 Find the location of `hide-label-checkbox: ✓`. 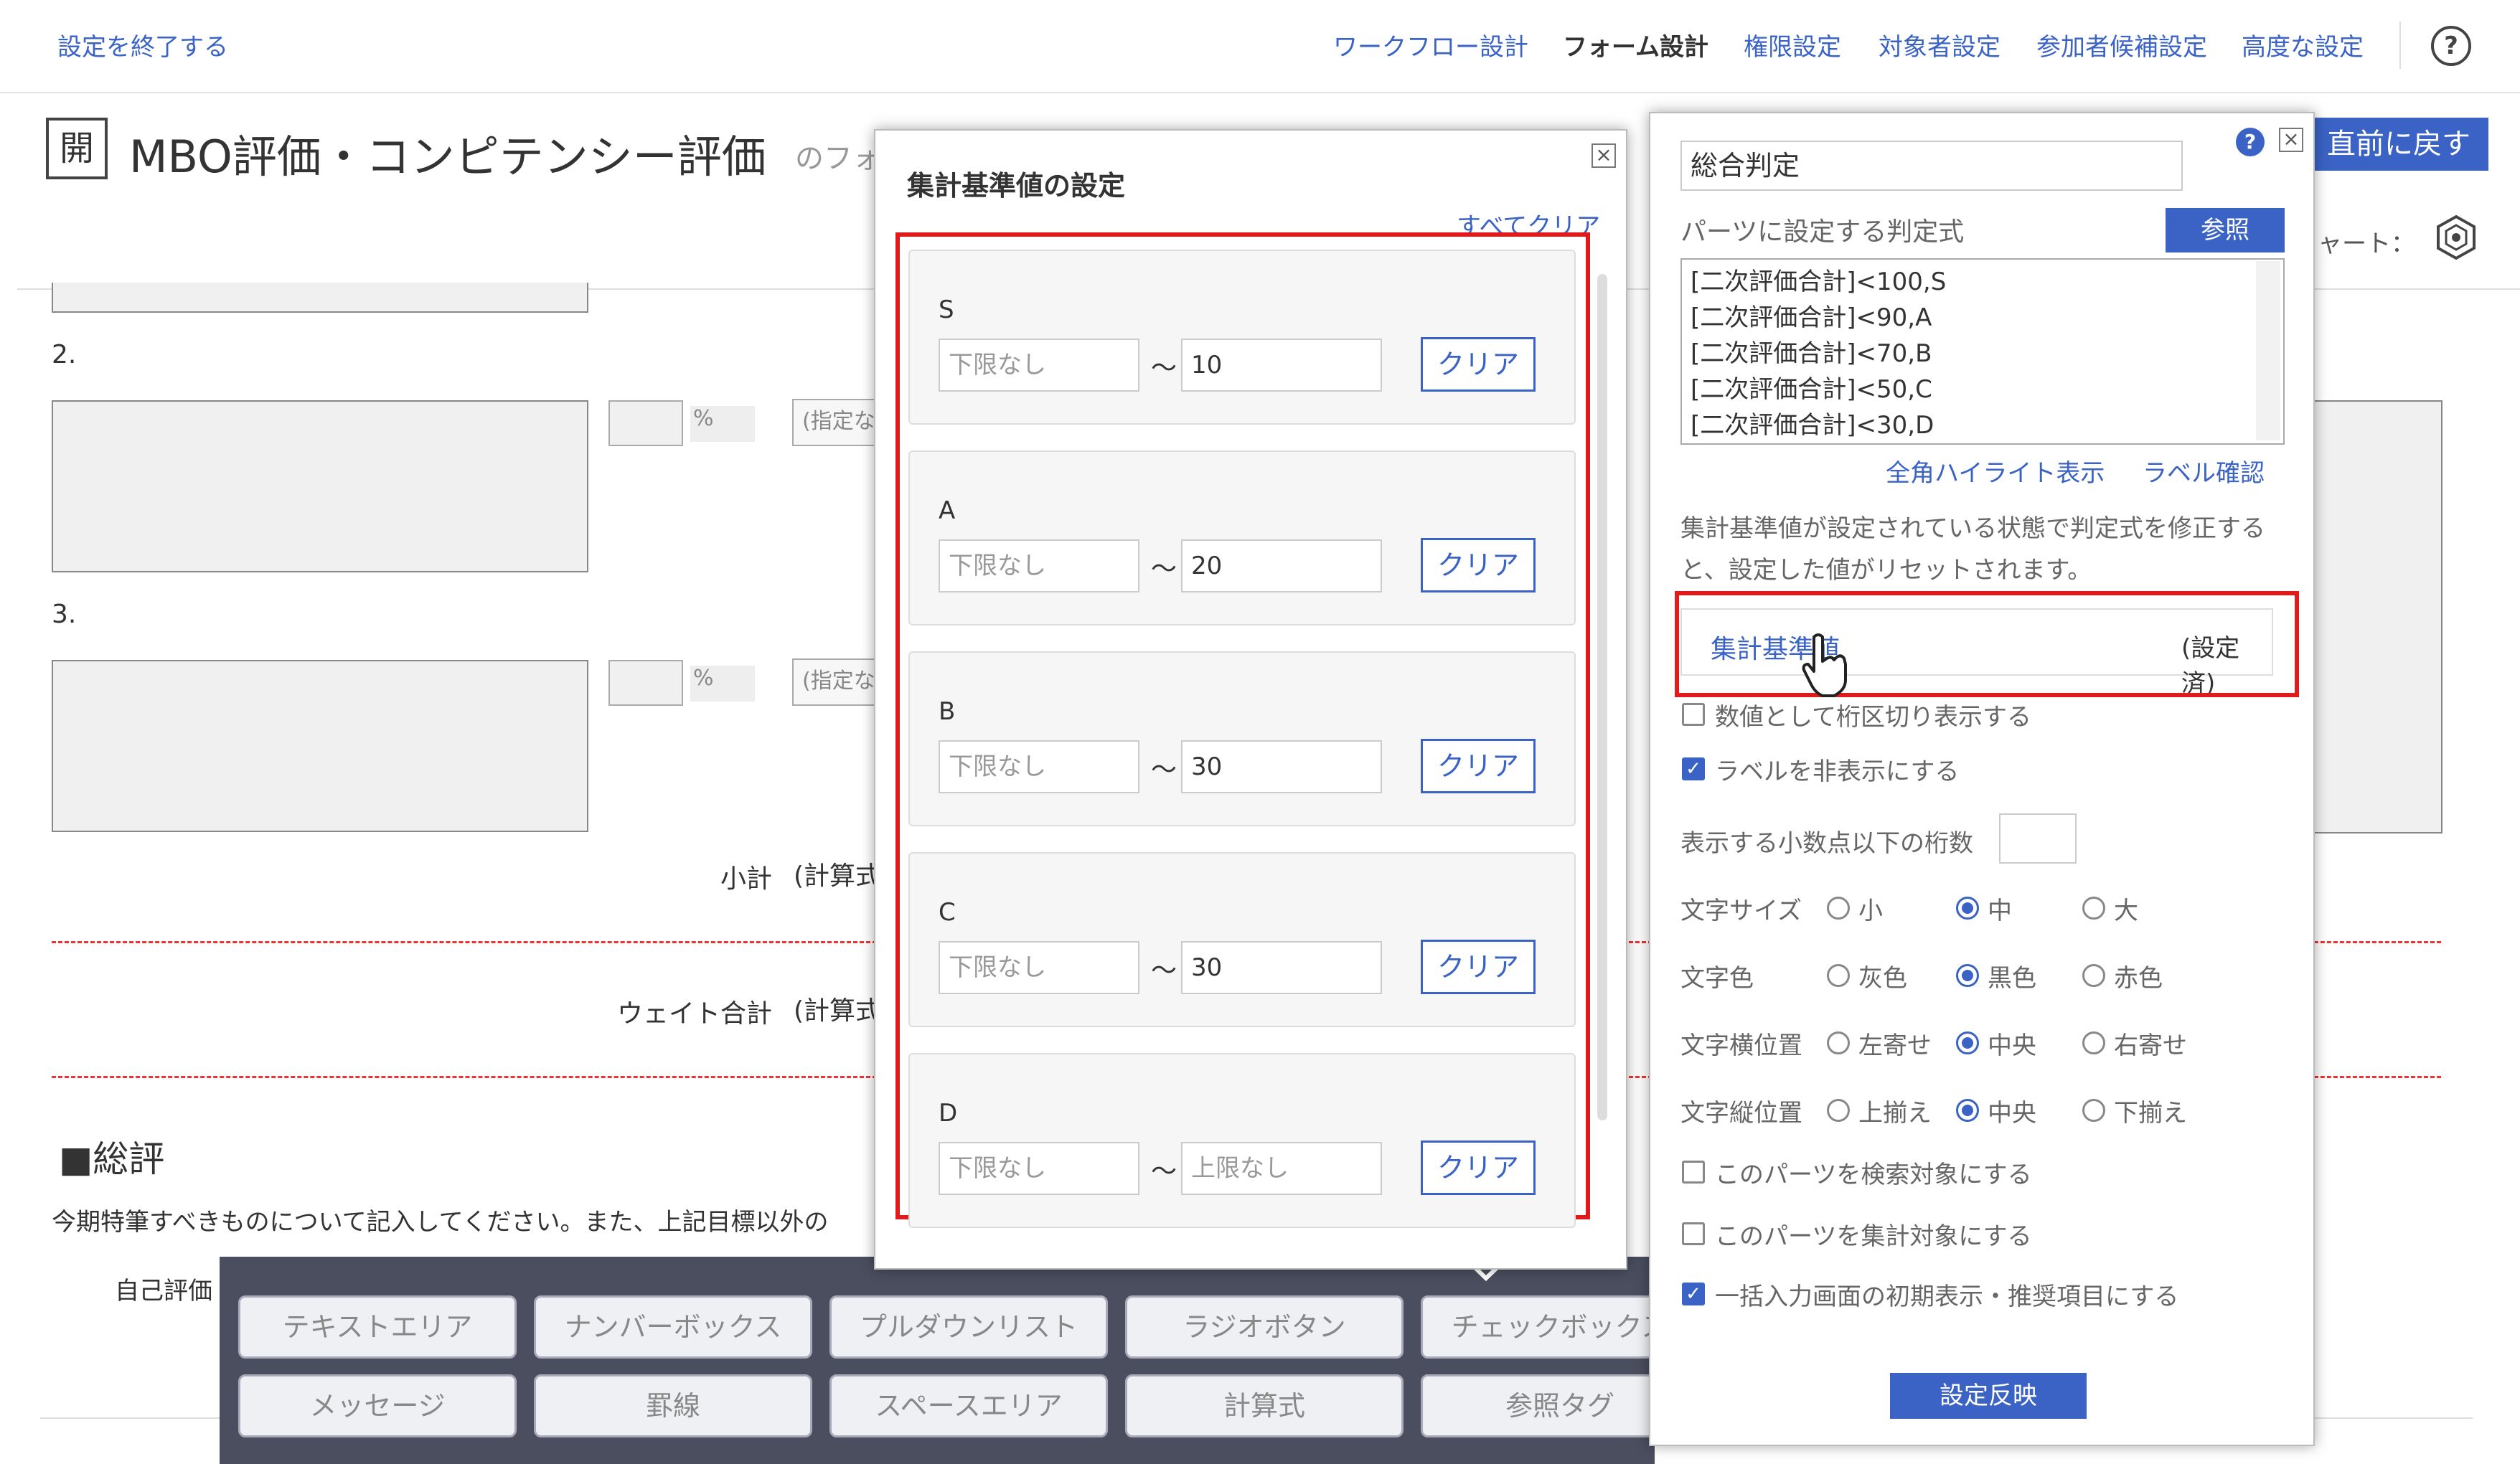

hide-label-checkbox: ✓ is located at coordinates (1693, 768).